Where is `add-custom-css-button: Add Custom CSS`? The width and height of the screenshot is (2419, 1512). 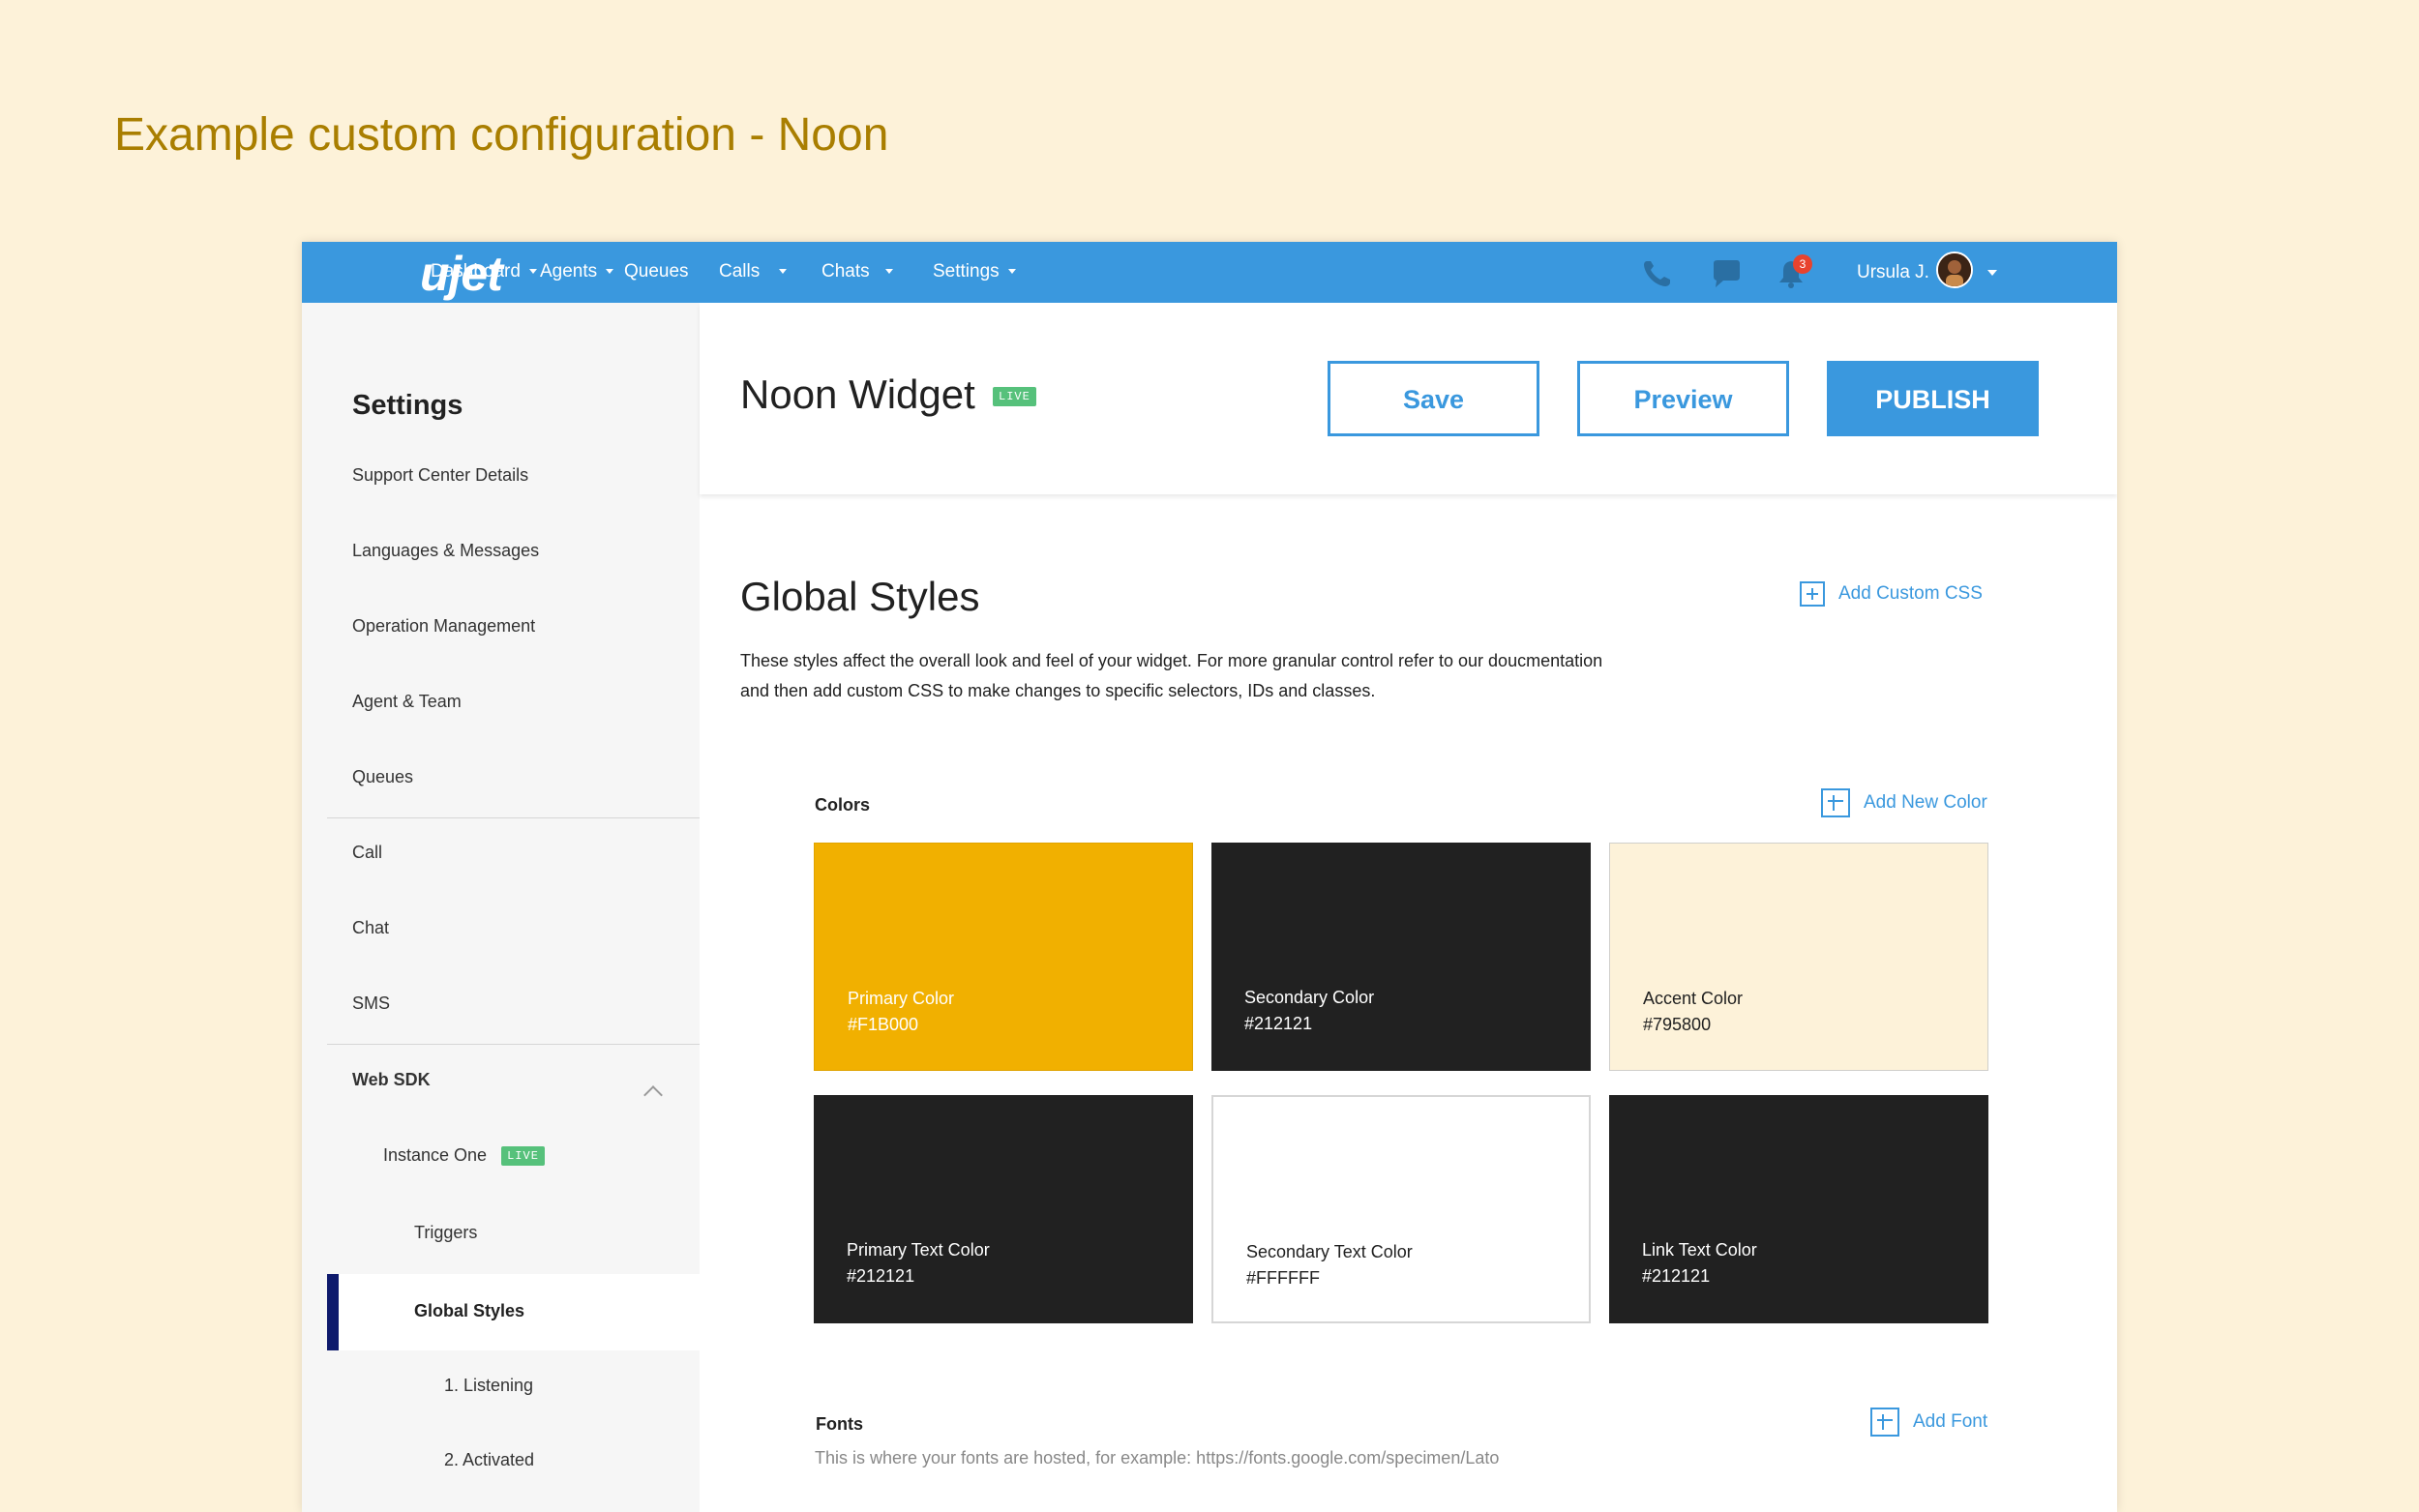 add-custom-css-button: Add Custom CSS is located at coordinates (1892, 594).